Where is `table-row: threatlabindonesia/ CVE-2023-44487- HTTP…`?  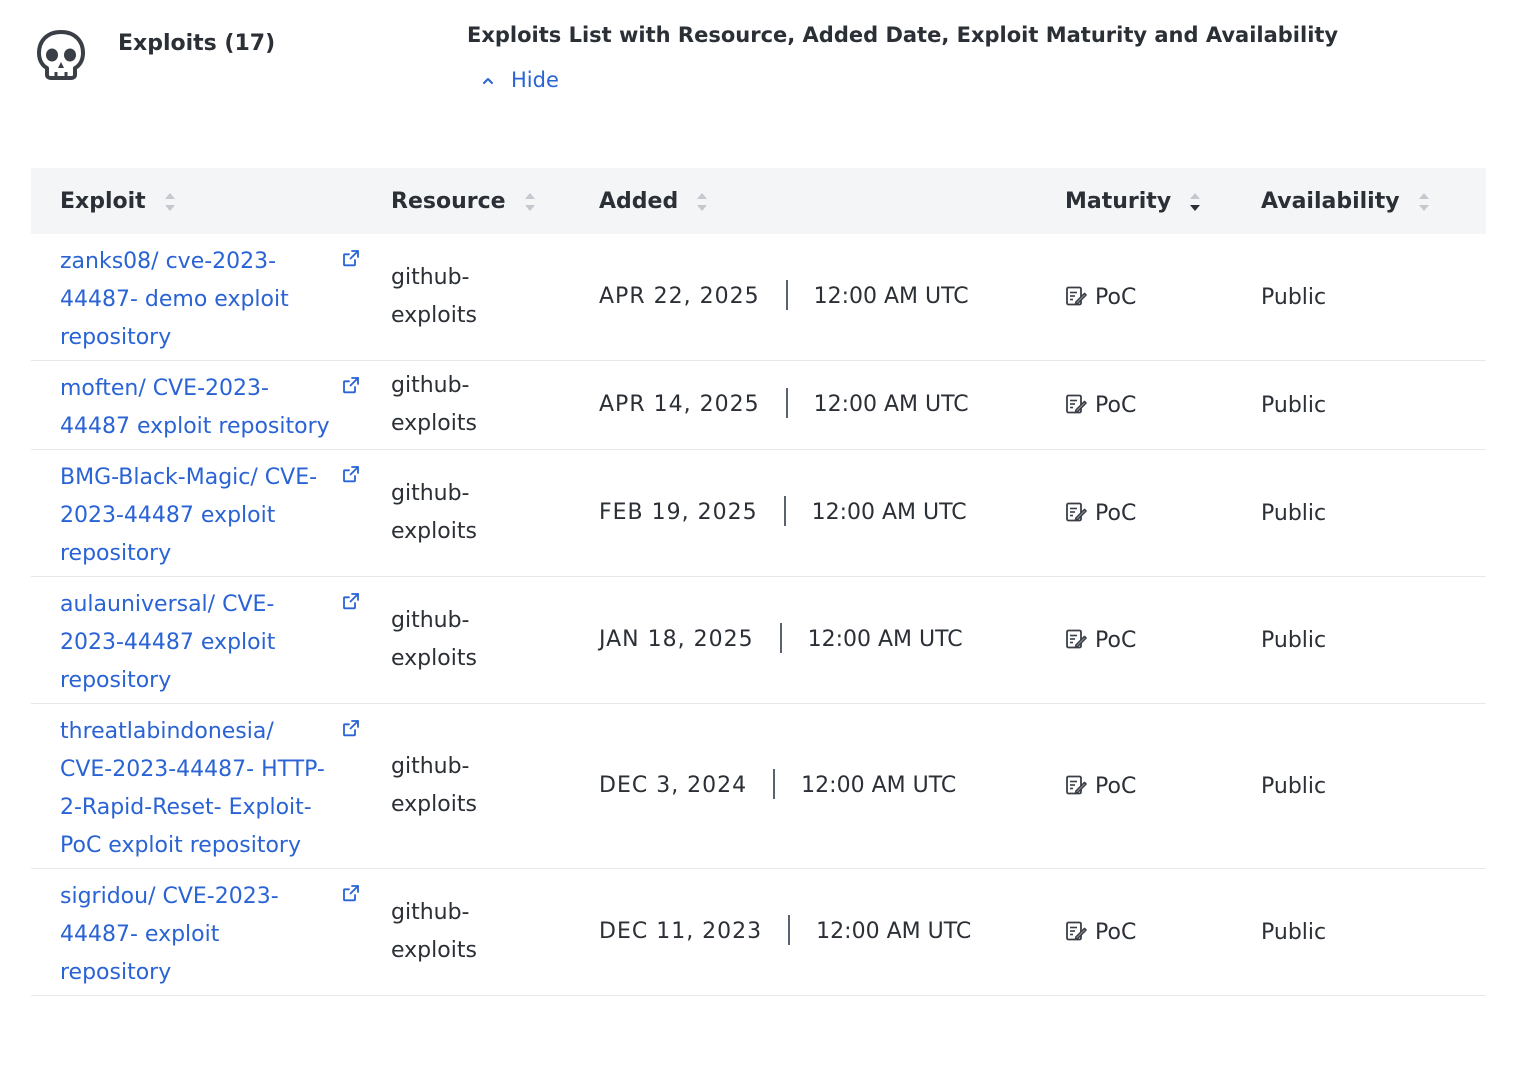
table-row: threatlabindonesia/ CVE-2023-44487- HTTP… is located at coordinates (758, 786).